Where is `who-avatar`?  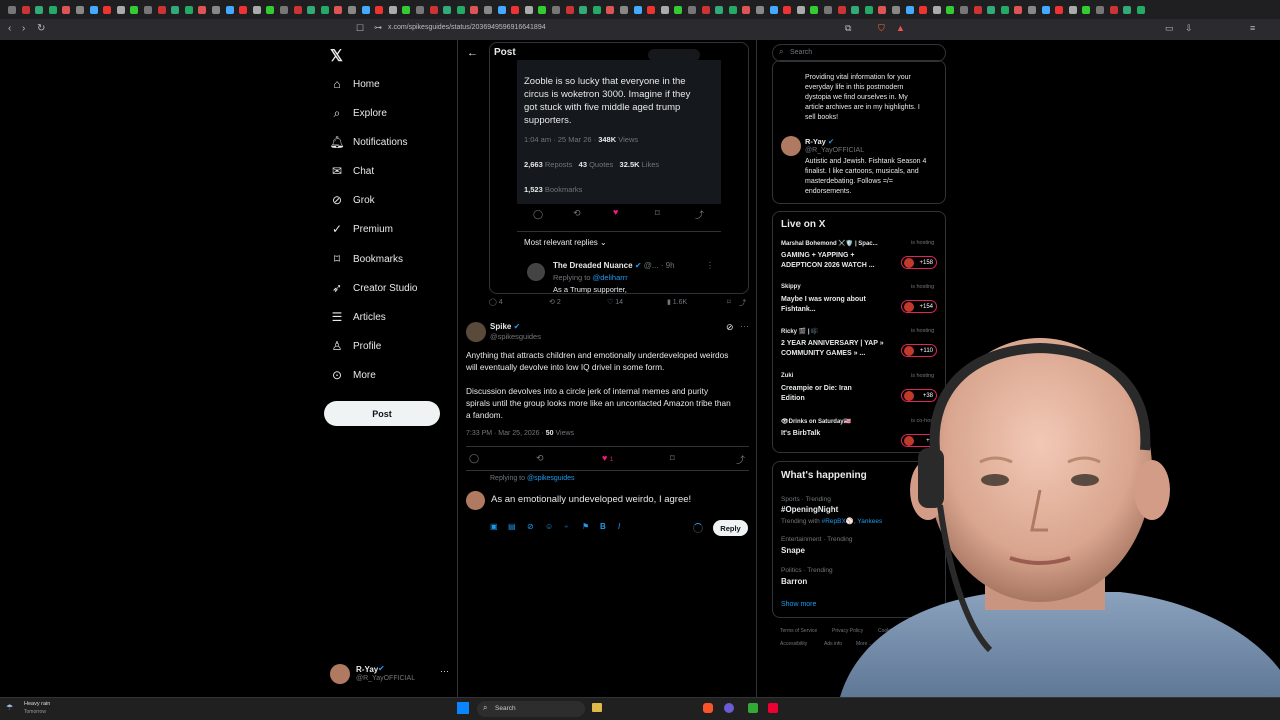 who-avatar is located at coordinates (791, 146).